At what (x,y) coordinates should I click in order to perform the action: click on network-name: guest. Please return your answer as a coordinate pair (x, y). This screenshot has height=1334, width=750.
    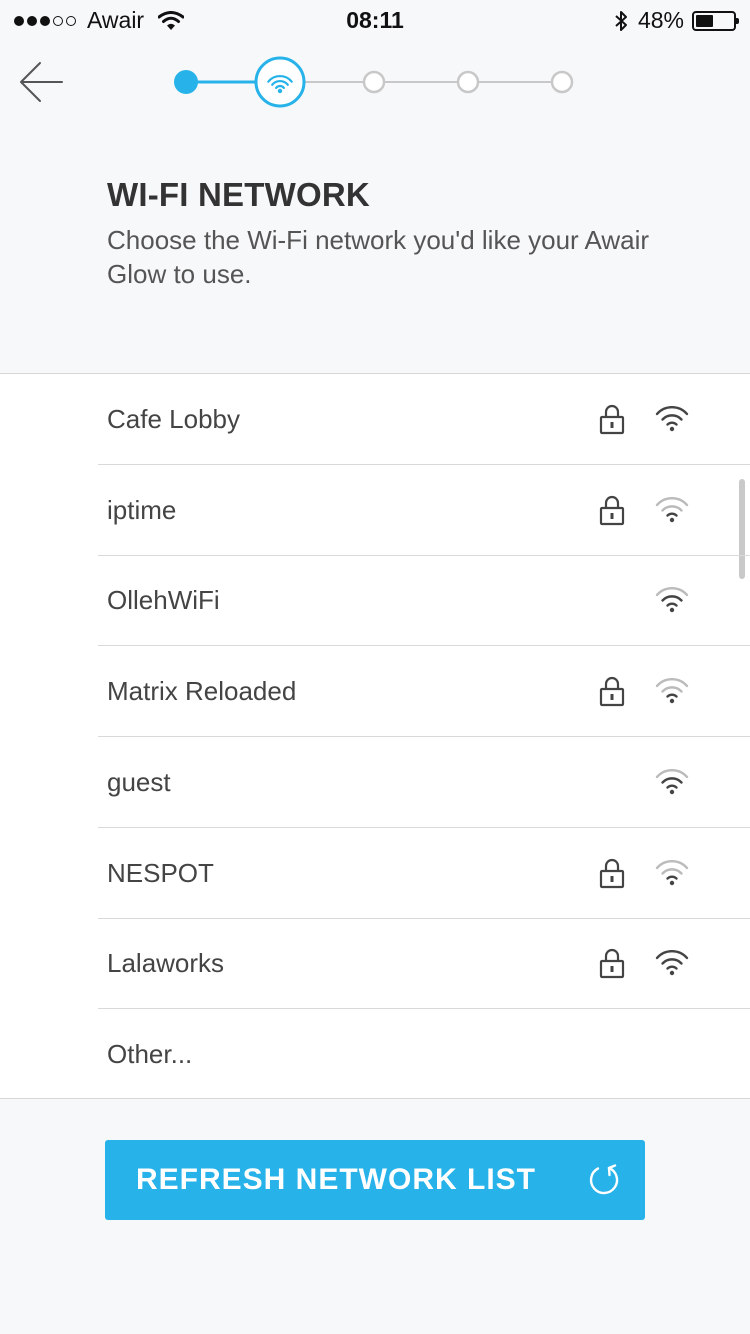
    Looking at the image, I should click on (139, 781).